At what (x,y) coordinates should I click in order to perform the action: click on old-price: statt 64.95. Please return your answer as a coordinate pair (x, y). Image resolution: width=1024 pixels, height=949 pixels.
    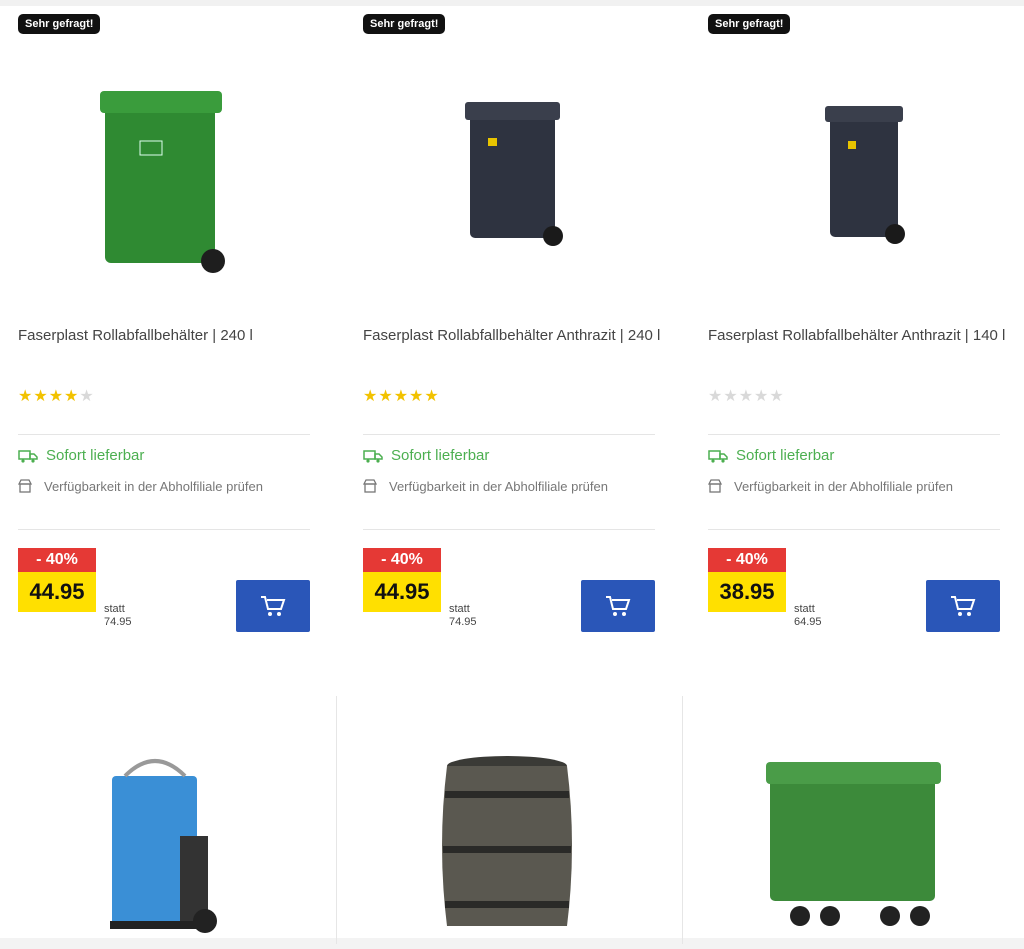
    Looking at the image, I should click on (808, 616).